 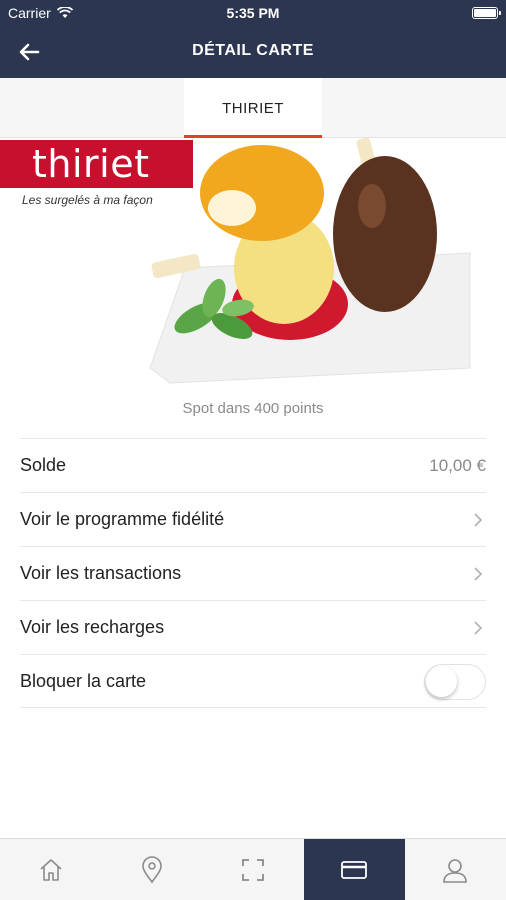 What do you see at coordinates (441, 681) in the screenshot?
I see `toggle-knob` at bounding box center [441, 681].